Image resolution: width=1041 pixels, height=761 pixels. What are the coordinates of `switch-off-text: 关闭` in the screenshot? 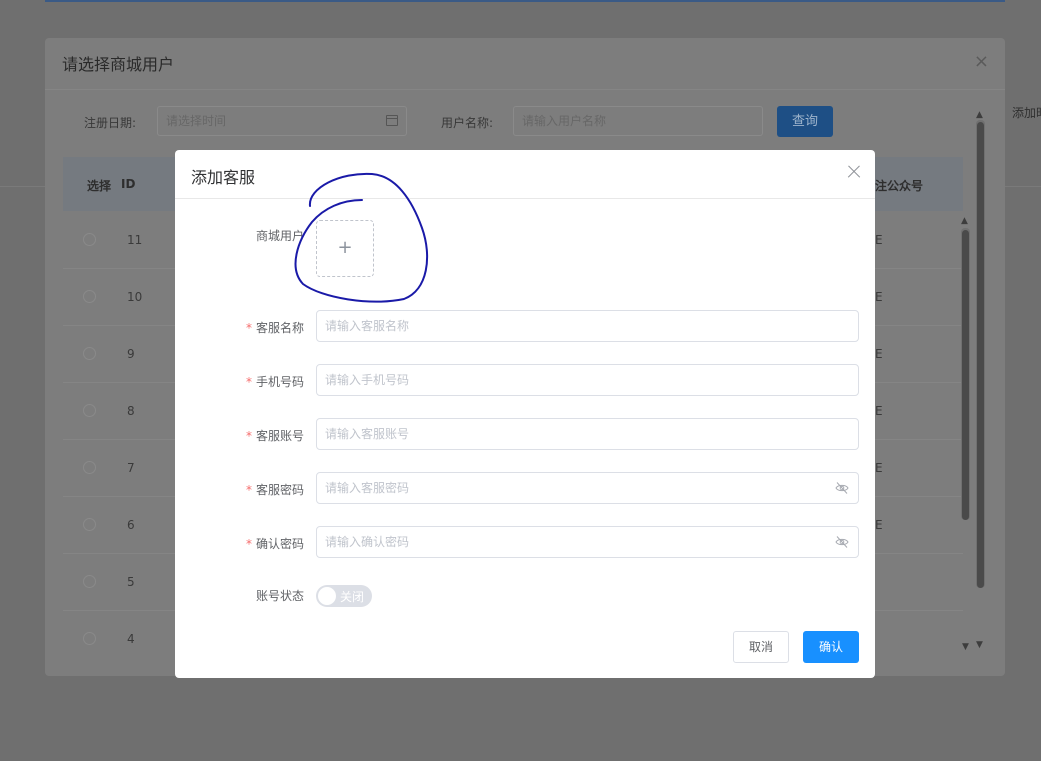 It's located at (352, 597).